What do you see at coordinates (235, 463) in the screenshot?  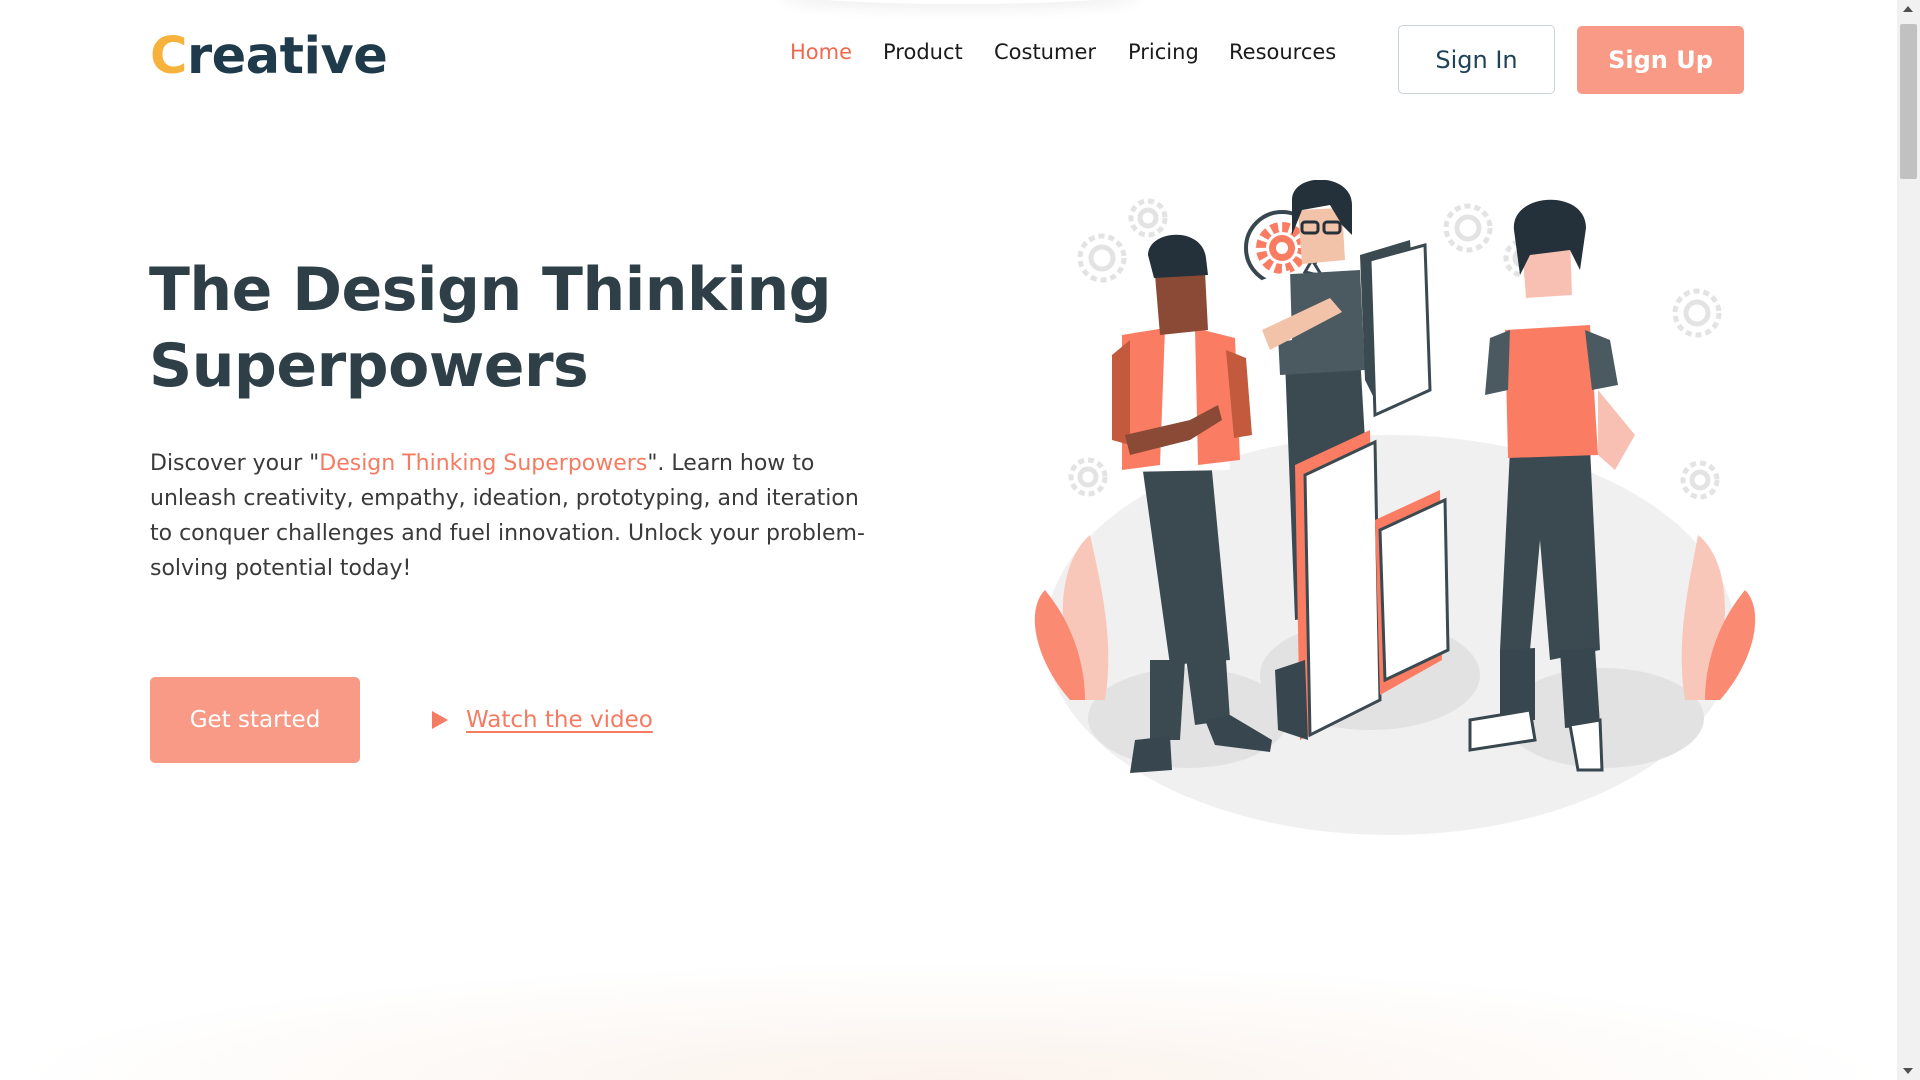 I see `hero-description-prefix: Discover your "` at bounding box center [235, 463].